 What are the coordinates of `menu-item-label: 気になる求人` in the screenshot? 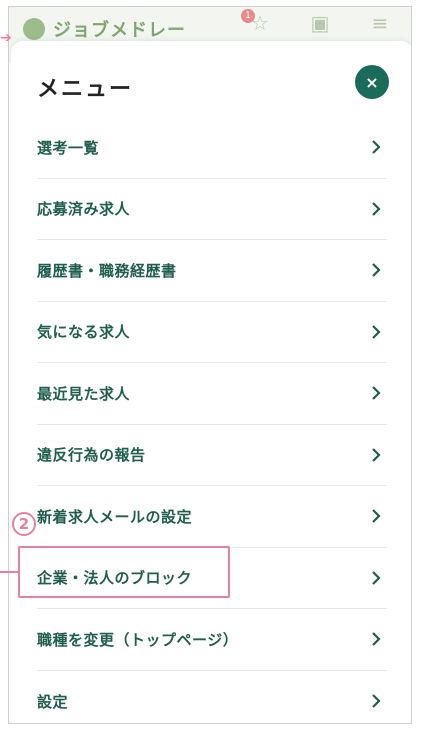 It's located at (84, 332).